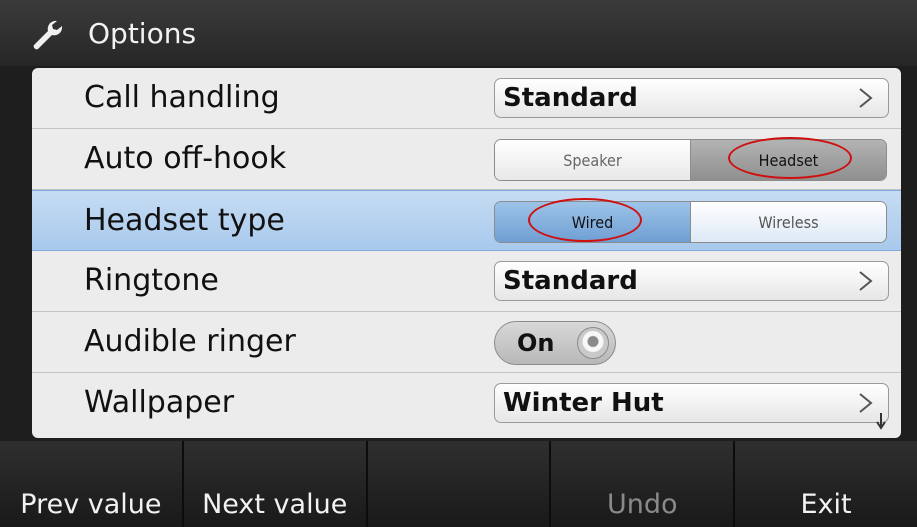 This screenshot has width=917, height=527. Describe the element at coordinates (466, 159) in the screenshot. I see `row-auto-off-hook: Auto off-hook Speaker Headset` at that location.